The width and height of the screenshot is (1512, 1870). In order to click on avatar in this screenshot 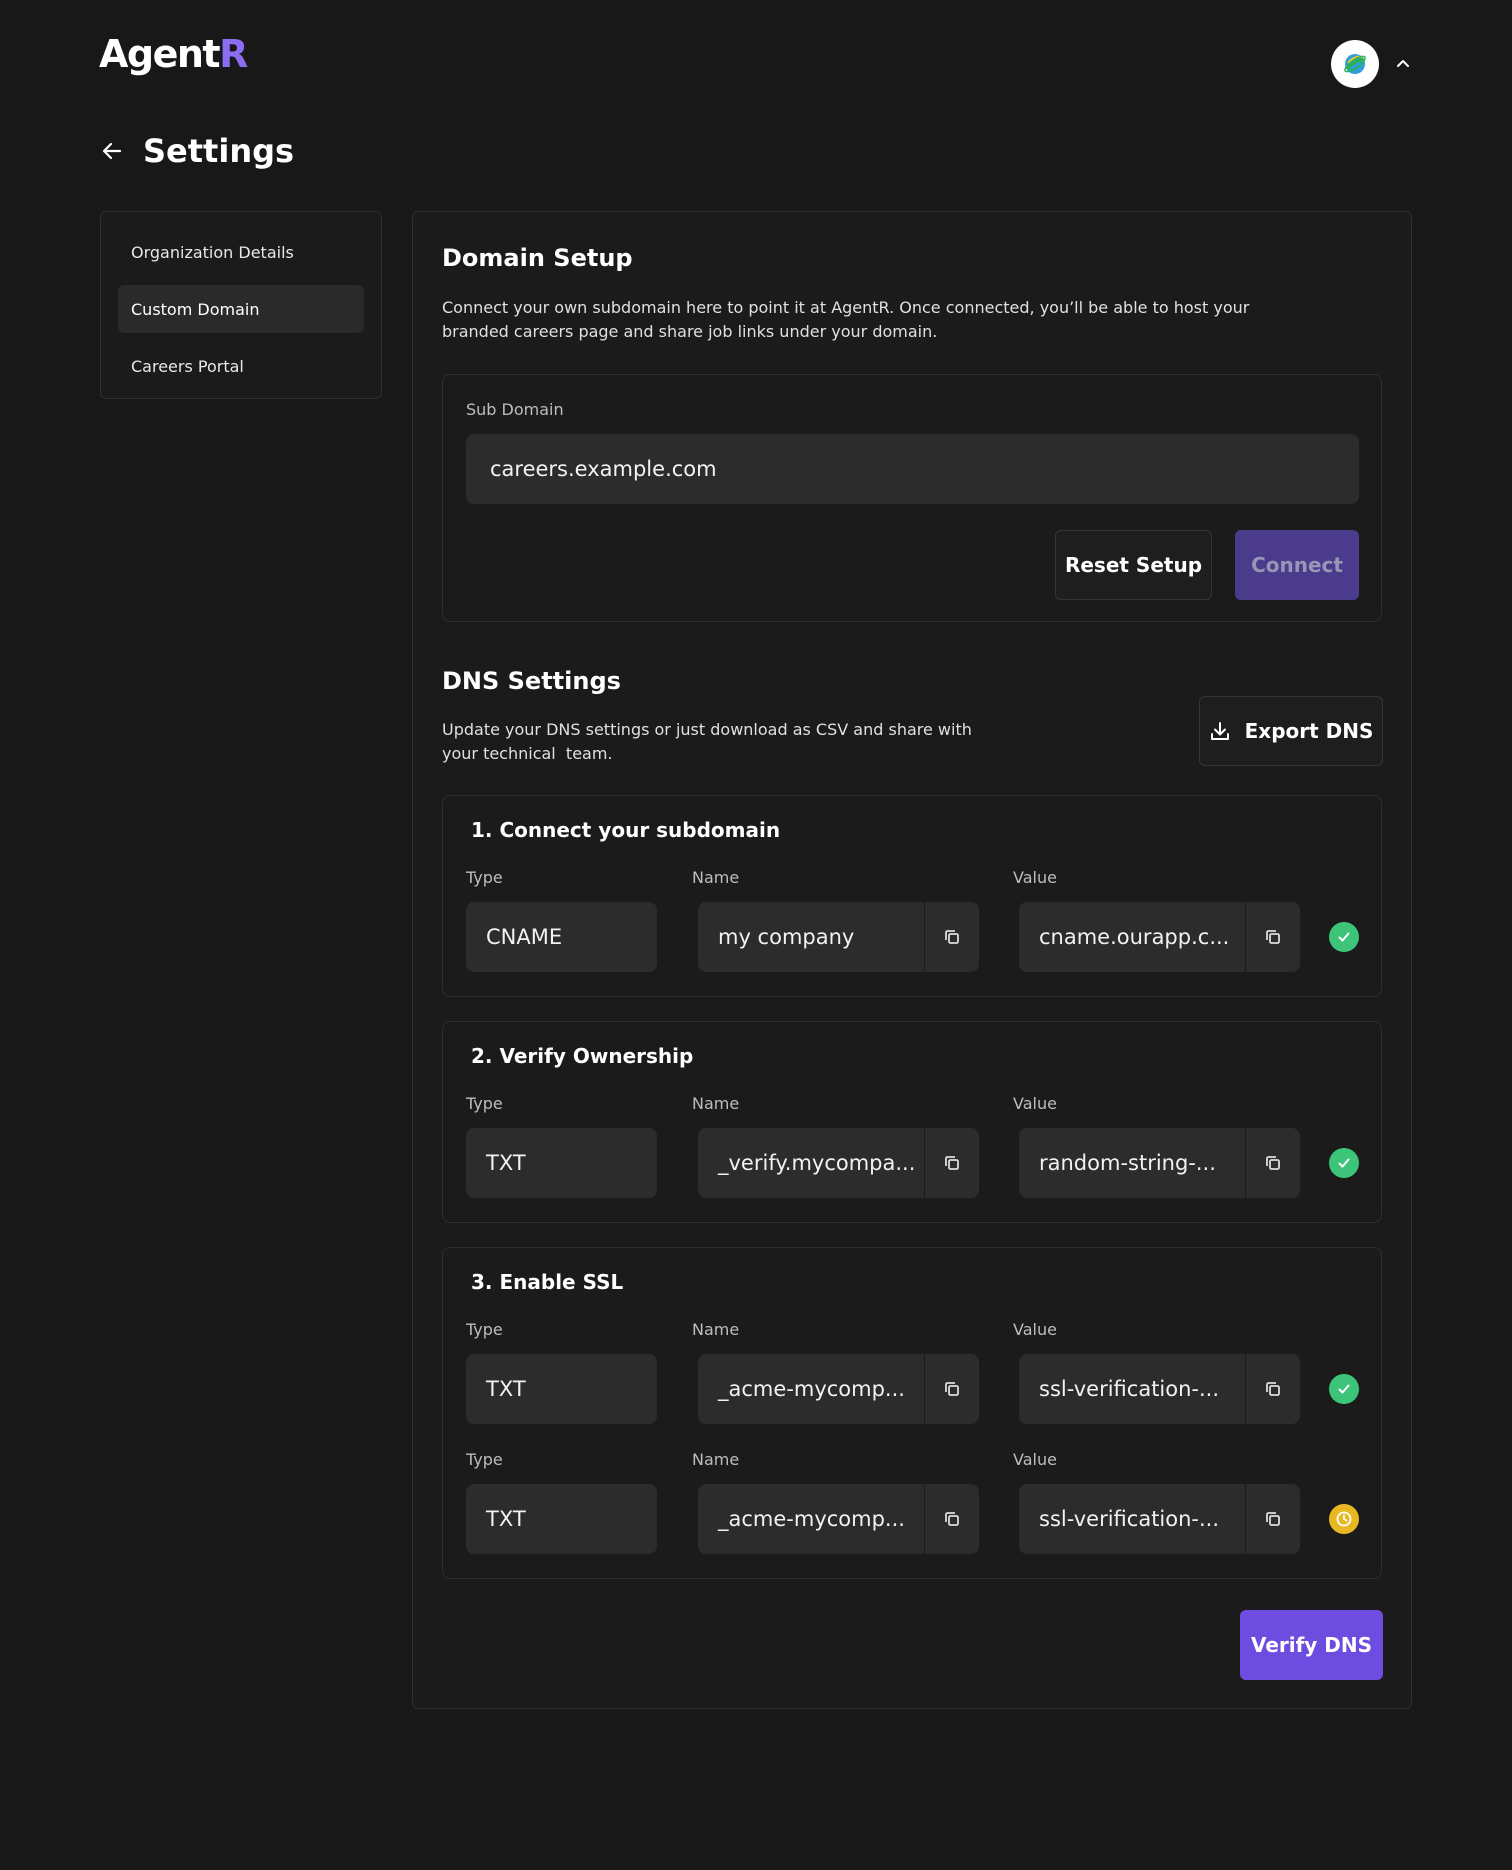, I will do `click(1355, 64)`.